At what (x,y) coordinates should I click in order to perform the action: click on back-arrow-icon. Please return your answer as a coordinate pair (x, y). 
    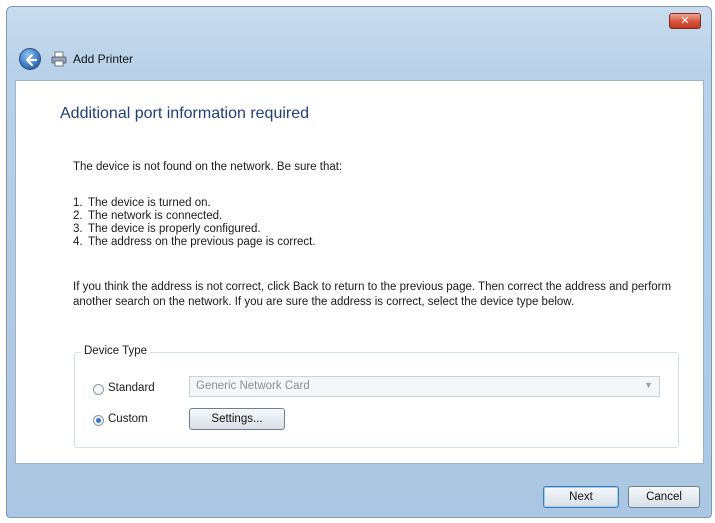
    Looking at the image, I should click on (31, 60).